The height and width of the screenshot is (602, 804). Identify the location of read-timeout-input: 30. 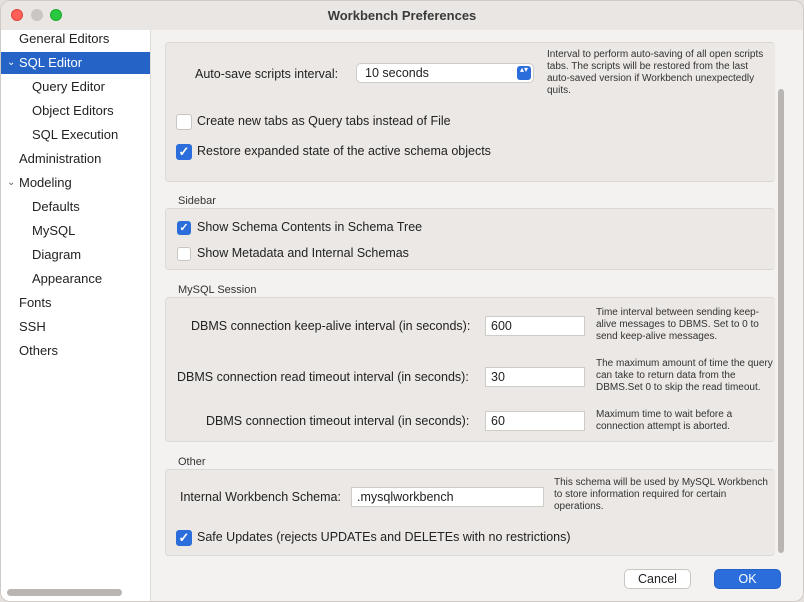
(535, 377).